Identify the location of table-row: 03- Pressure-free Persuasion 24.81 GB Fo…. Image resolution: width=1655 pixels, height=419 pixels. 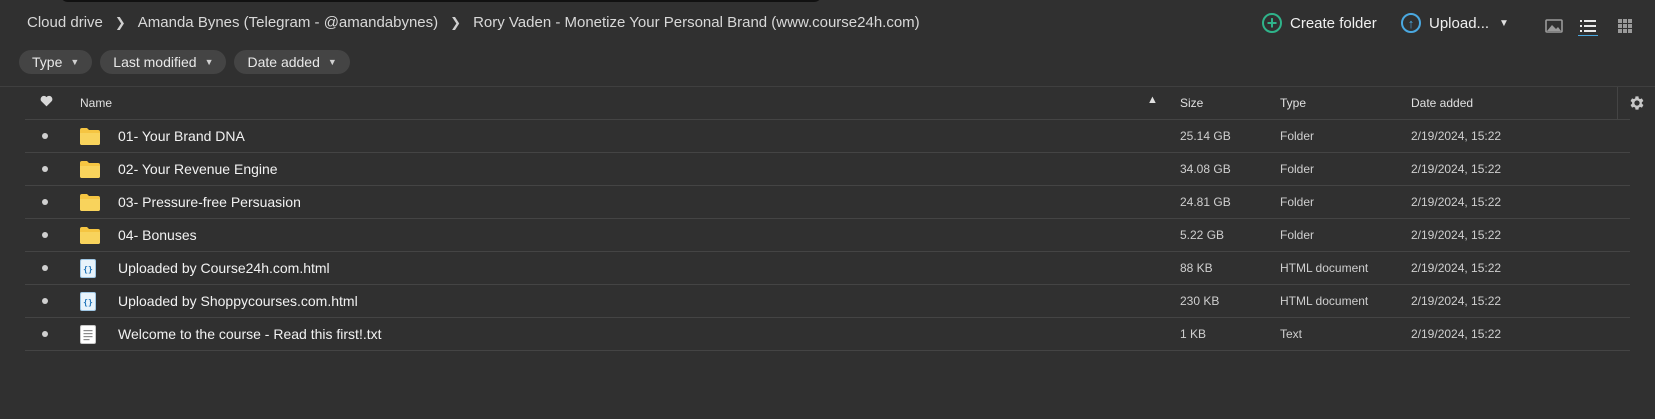
(827, 202).